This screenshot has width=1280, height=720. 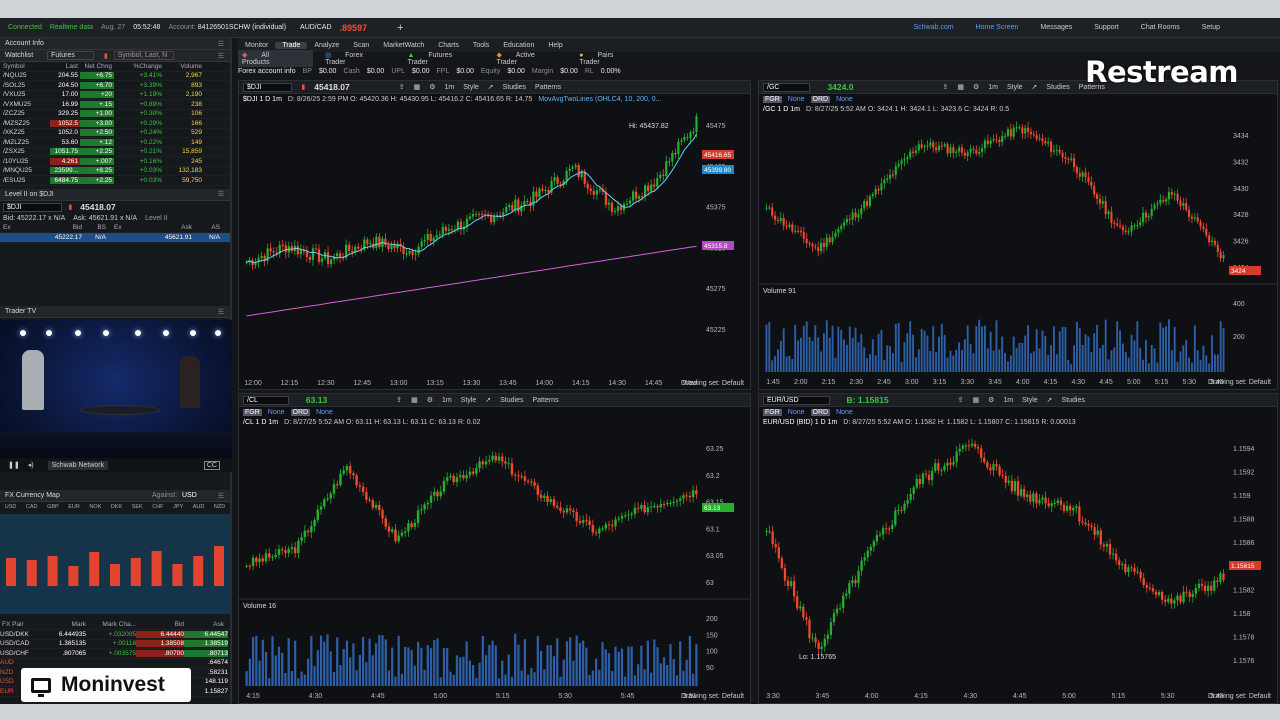 What do you see at coordinates (997, 27) in the screenshot?
I see `home-screen-link: Home Screen` at bounding box center [997, 27].